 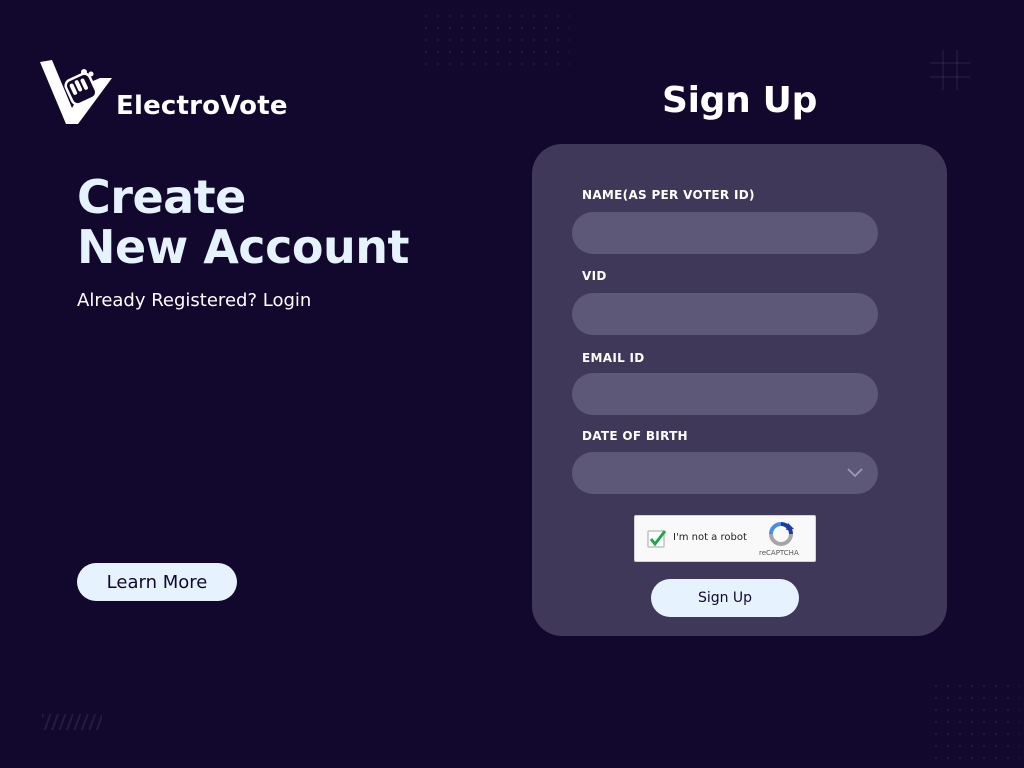 What do you see at coordinates (76, 92) in the screenshot?
I see `hand-ballot-logo-icon` at bounding box center [76, 92].